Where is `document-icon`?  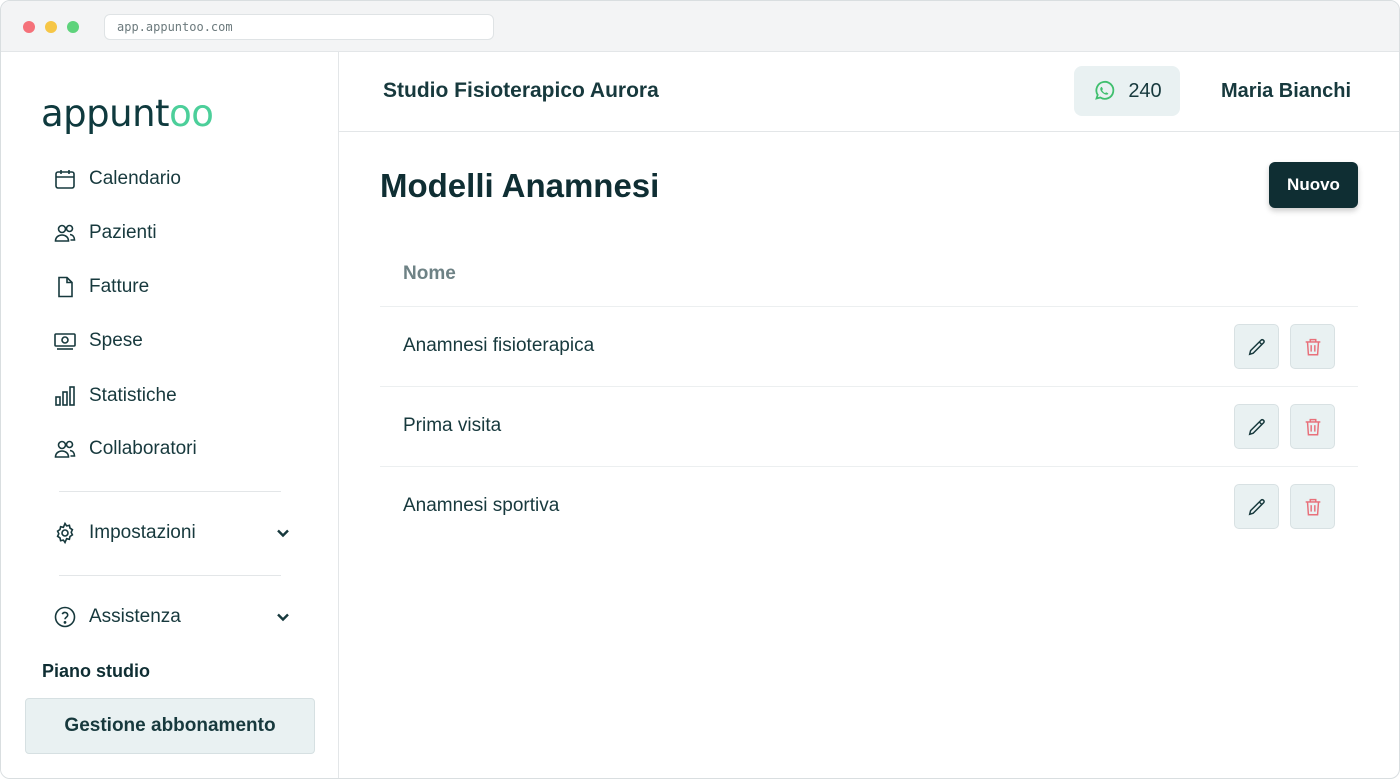
document-icon is located at coordinates (65, 287).